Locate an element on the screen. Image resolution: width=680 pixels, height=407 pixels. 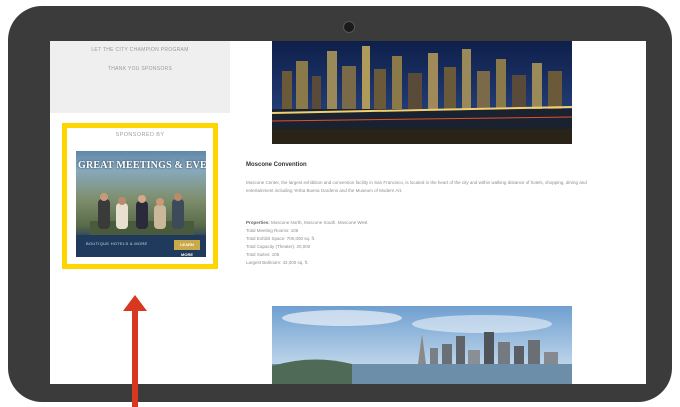
sponsor-label: SPONSORED BY is located at coordinates (140, 135).